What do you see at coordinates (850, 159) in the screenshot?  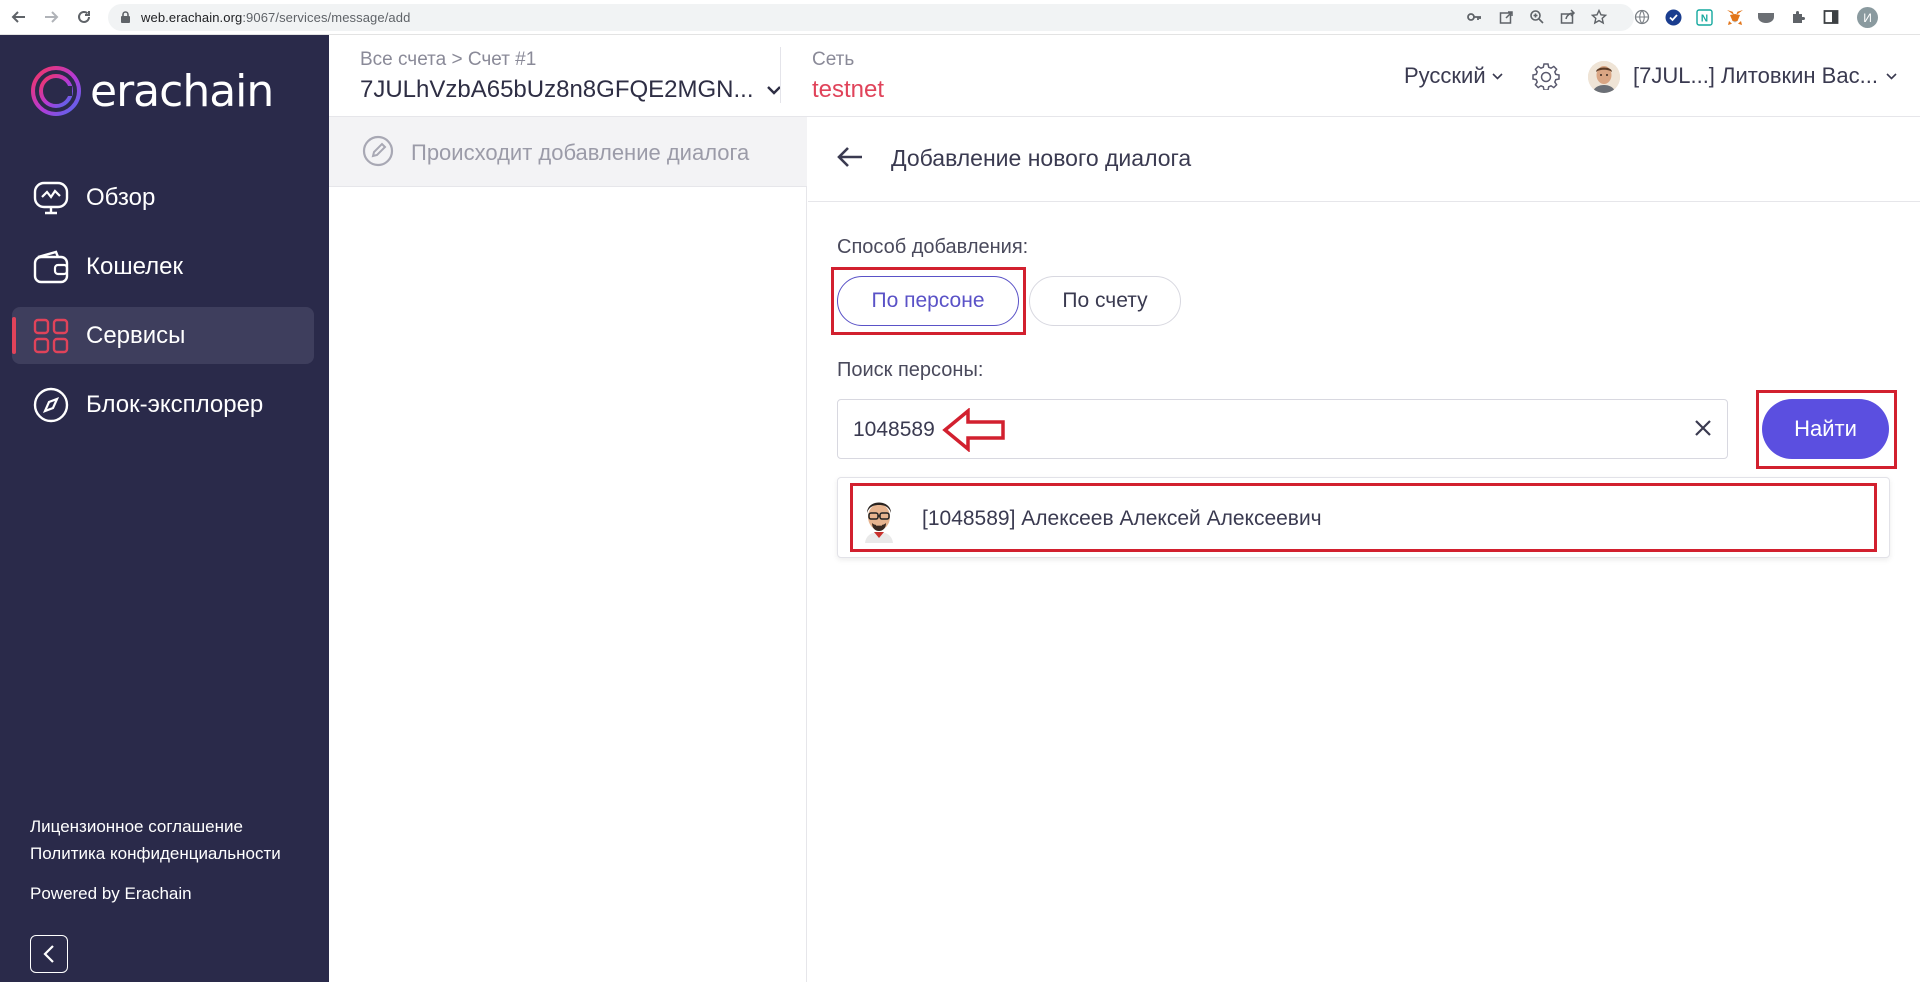 I see `back-arrow-icon` at bounding box center [850, 159].